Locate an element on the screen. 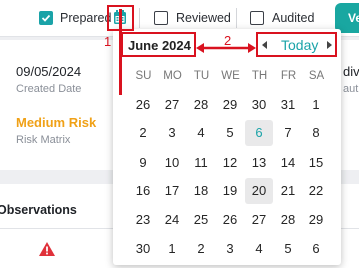  prepared-label: Prepared is located at coordinates (86, 18).